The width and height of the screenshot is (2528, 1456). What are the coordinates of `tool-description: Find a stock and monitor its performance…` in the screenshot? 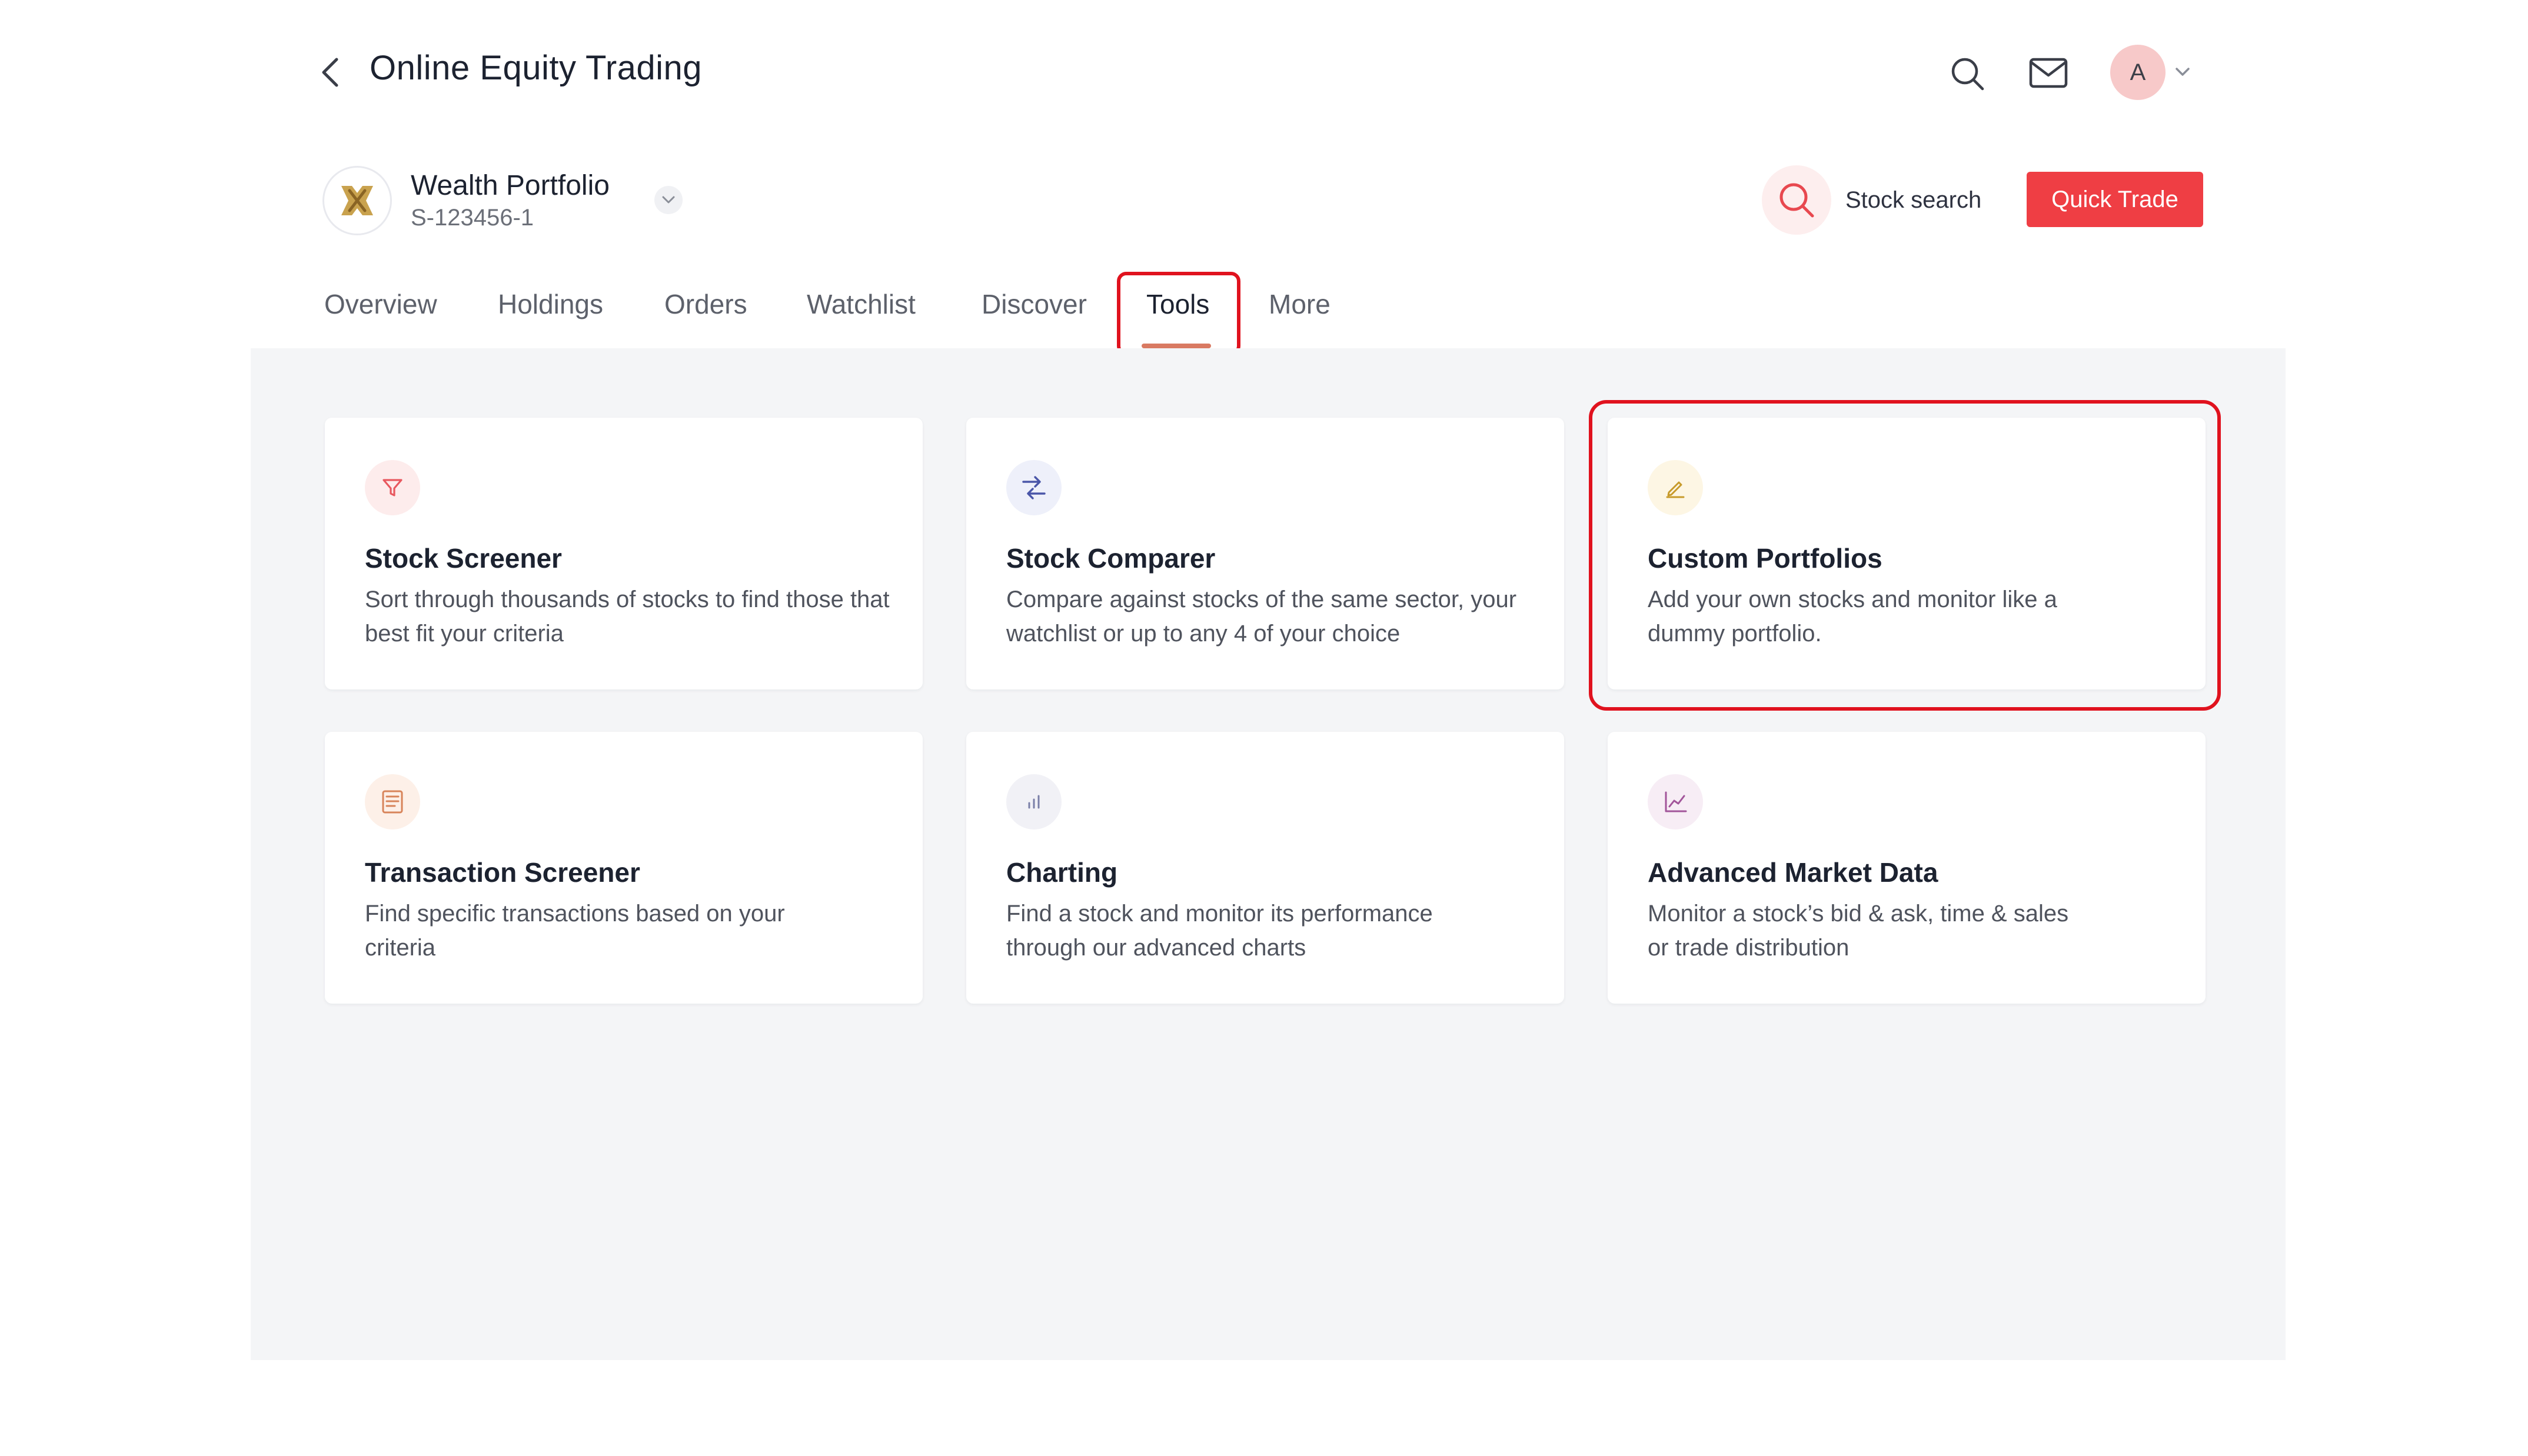 It's located at (1219, 931).